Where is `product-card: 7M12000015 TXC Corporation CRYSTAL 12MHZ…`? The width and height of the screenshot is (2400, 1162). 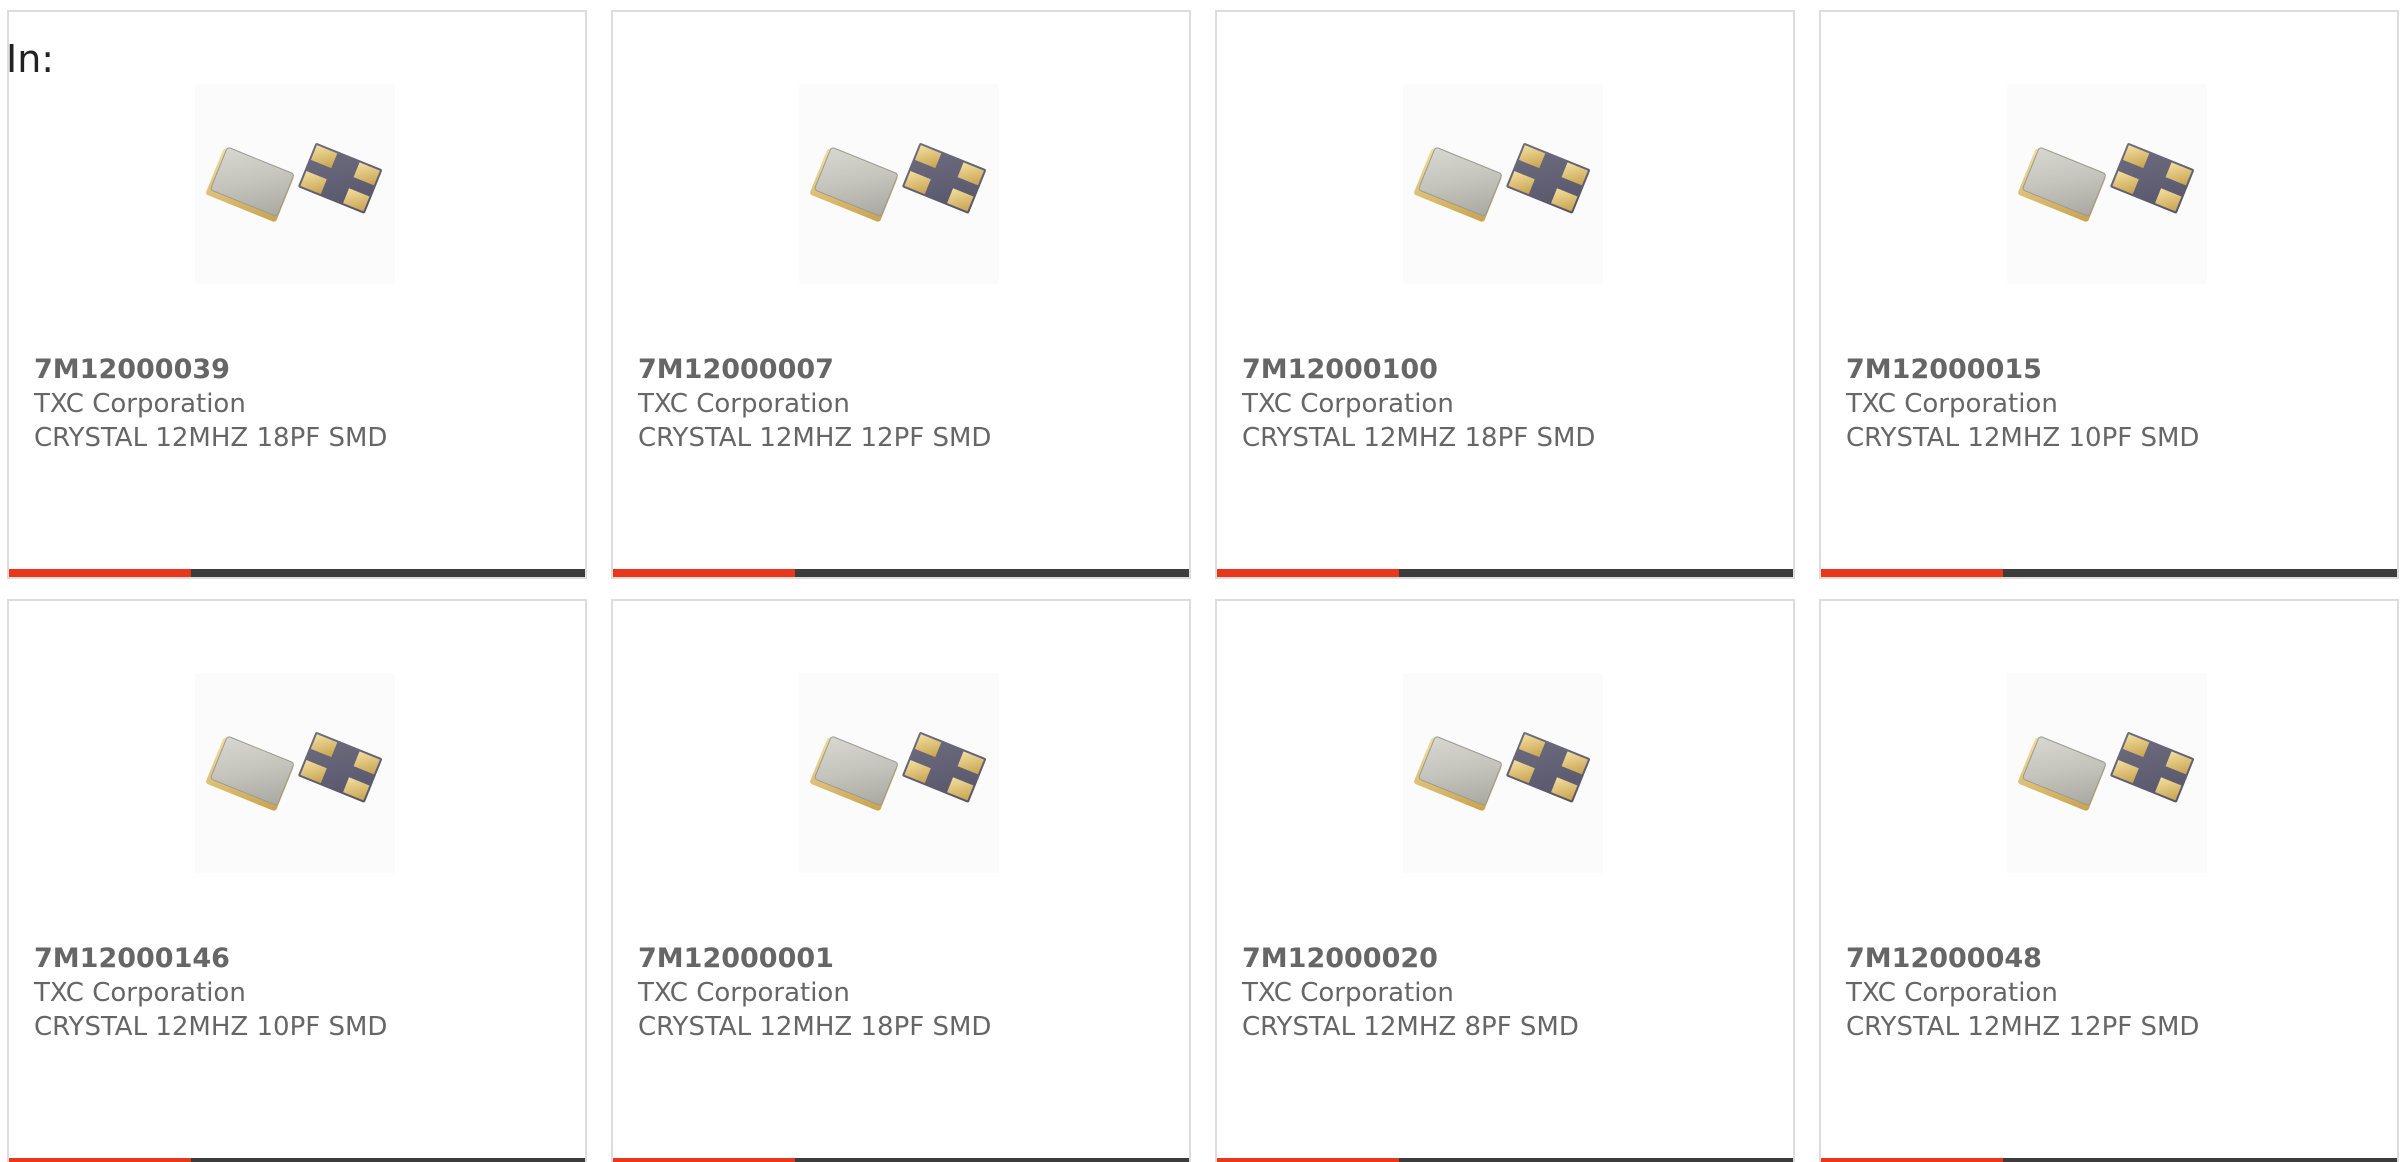
product-card: 7M12000015 TXC Corporation CRYSTAL 12MHZ… is located at coordinates (2109, 294).